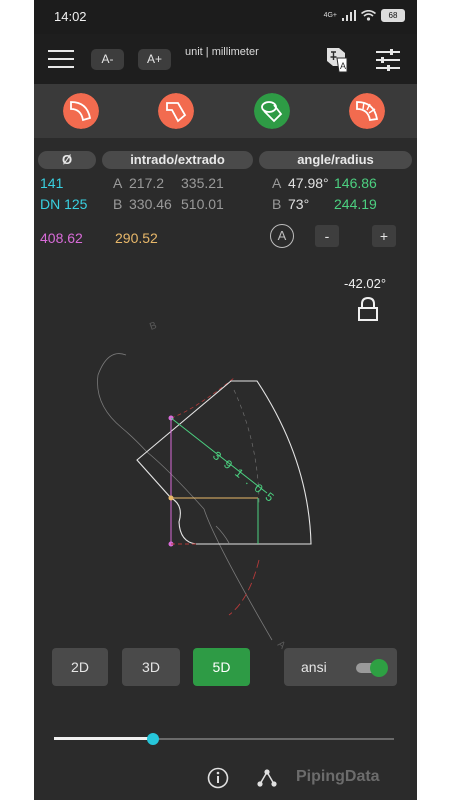 The width and height of the screenshot is (450, 800). Describe the element at coordinates (379, 668) in the screenshot. I see `toggle-thumb` at that location.